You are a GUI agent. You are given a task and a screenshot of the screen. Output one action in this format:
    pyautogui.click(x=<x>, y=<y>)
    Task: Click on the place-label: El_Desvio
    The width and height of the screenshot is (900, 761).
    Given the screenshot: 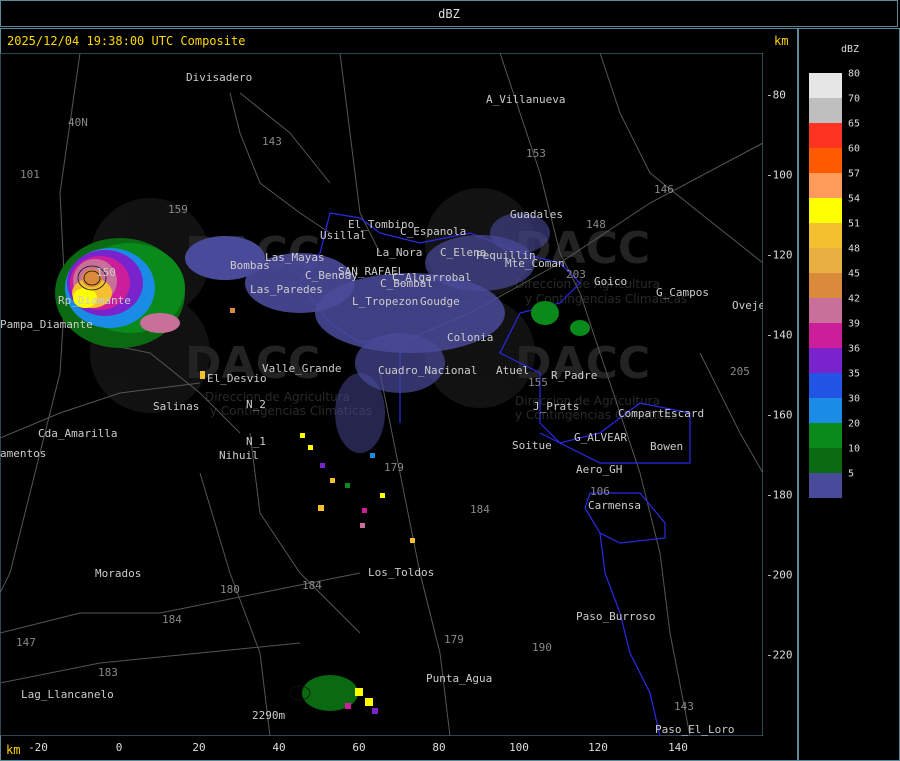 What is the action you would take?
    pyautogui.click(x=237, y=378)
    